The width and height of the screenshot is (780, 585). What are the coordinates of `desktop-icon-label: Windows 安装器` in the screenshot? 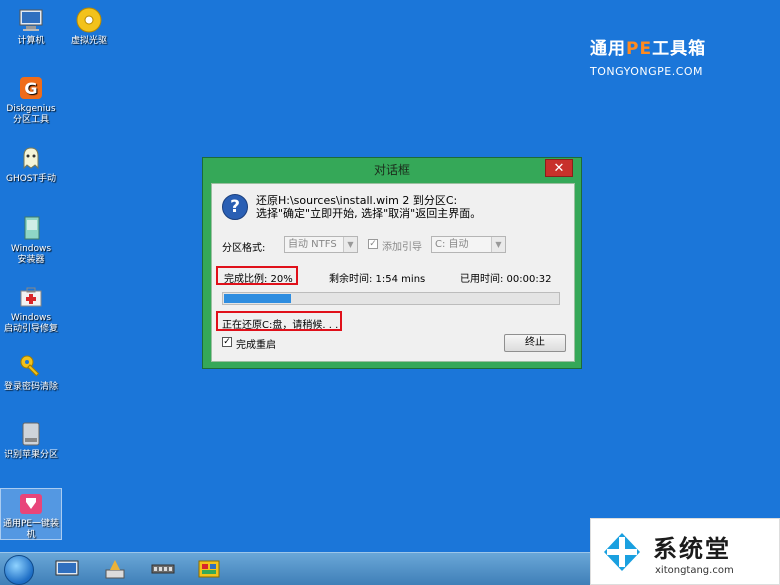 It's located at (31, 254).